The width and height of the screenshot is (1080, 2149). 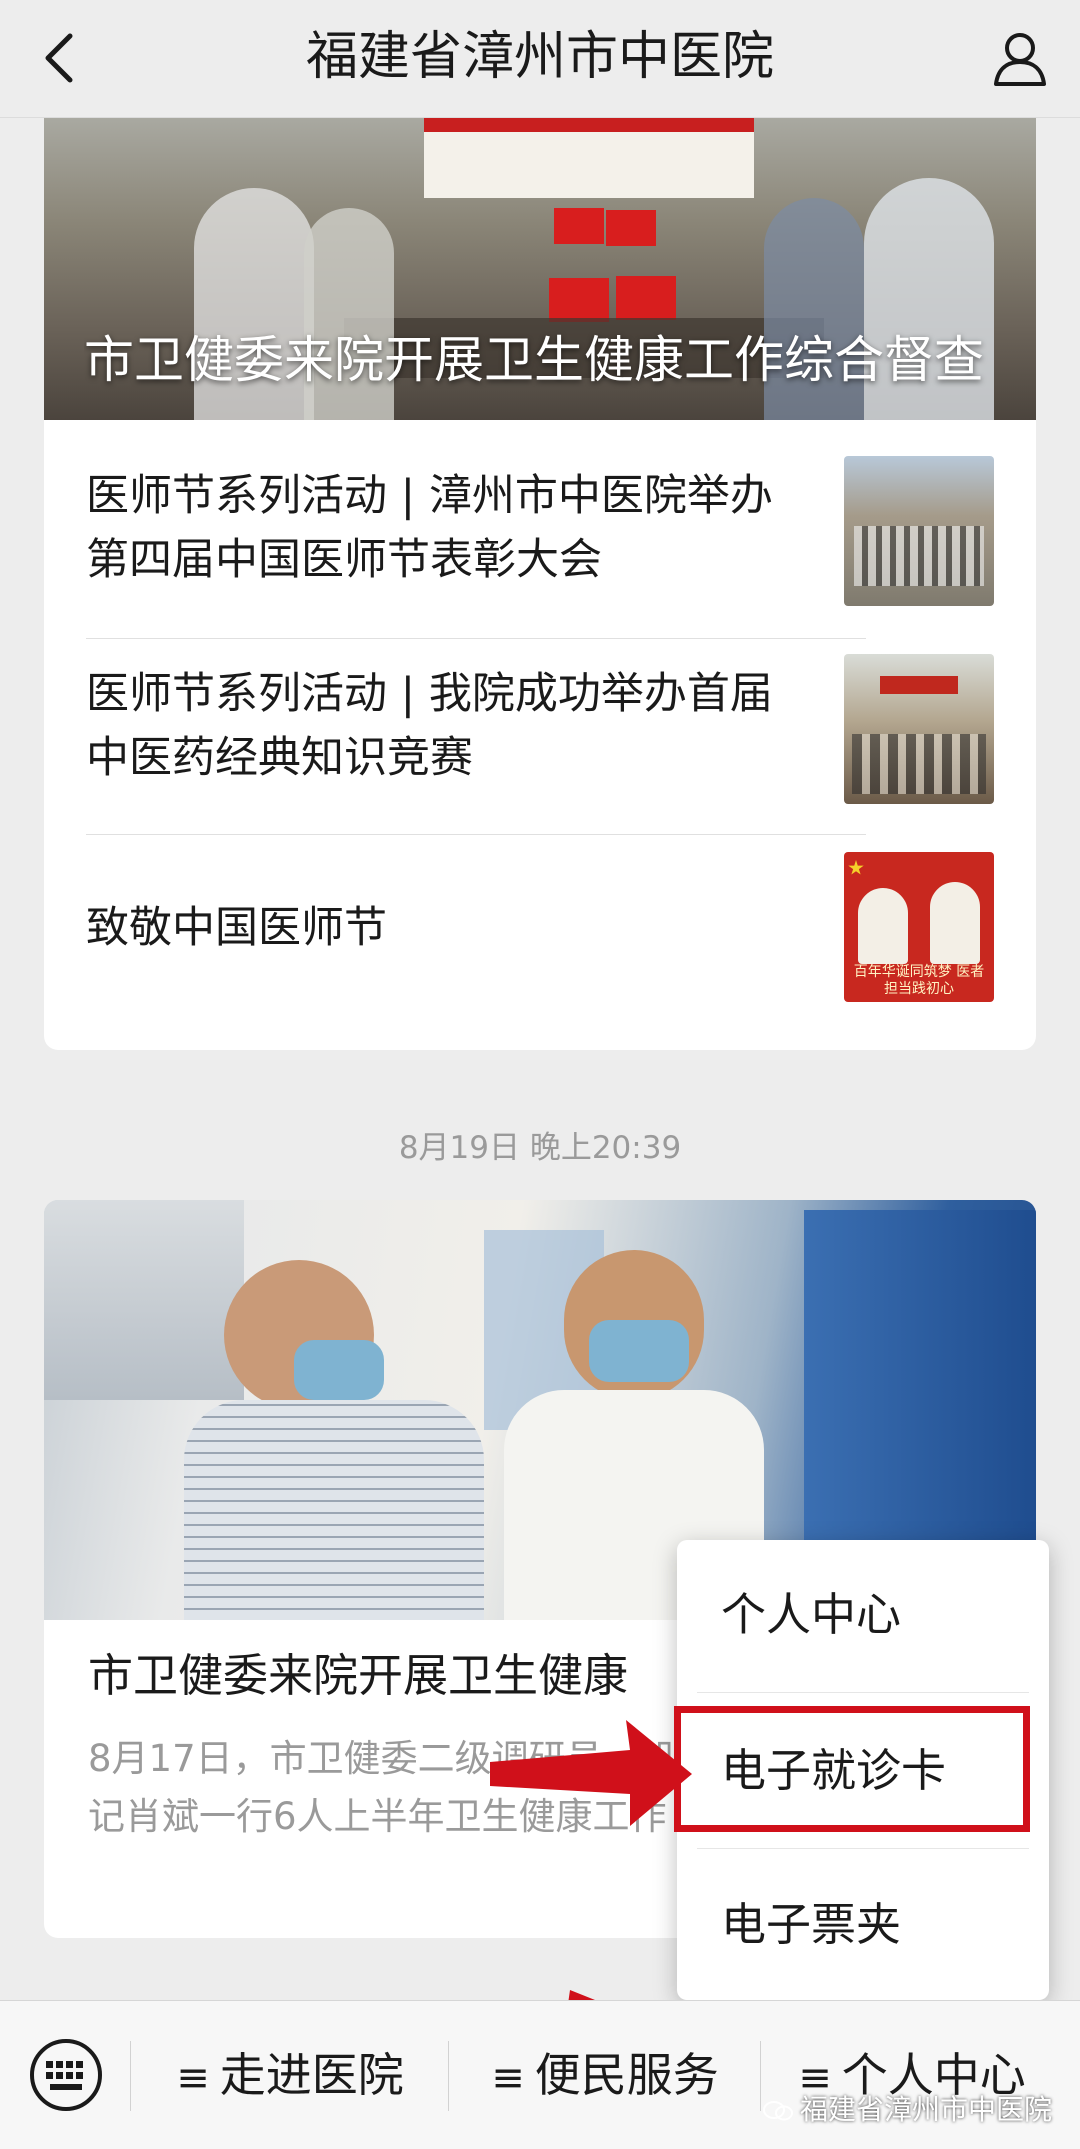 What do you see at coordinates (540, 1148) in the screenshot?
I see `timestamp: 8月19日 晚上20:39` at bounding box center [540, 1148].